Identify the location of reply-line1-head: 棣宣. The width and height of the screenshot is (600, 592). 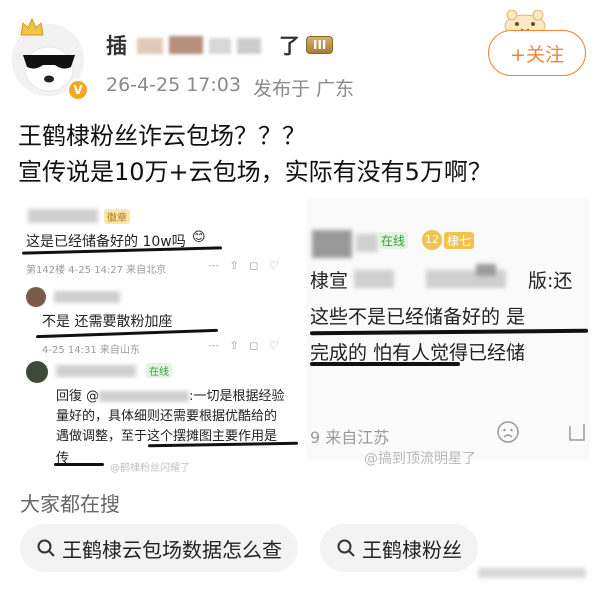
(329, 281).